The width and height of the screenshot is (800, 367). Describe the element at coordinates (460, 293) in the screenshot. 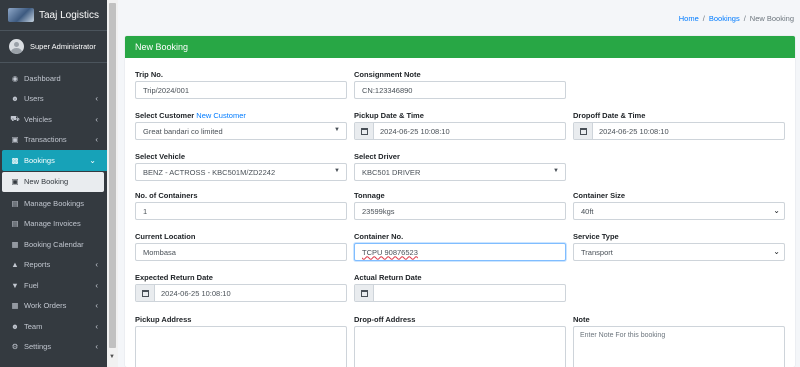

I see `actual-return-input` at that location.